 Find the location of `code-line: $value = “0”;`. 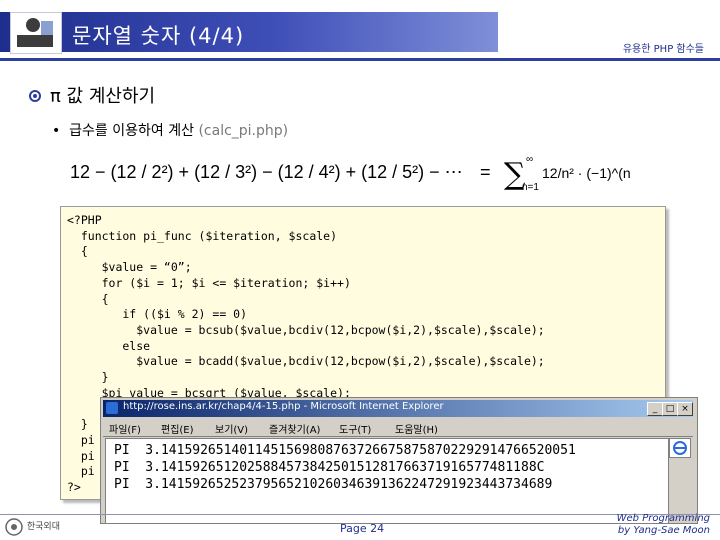

code-line: $value = “0”; is located at coordinates (129, 267).